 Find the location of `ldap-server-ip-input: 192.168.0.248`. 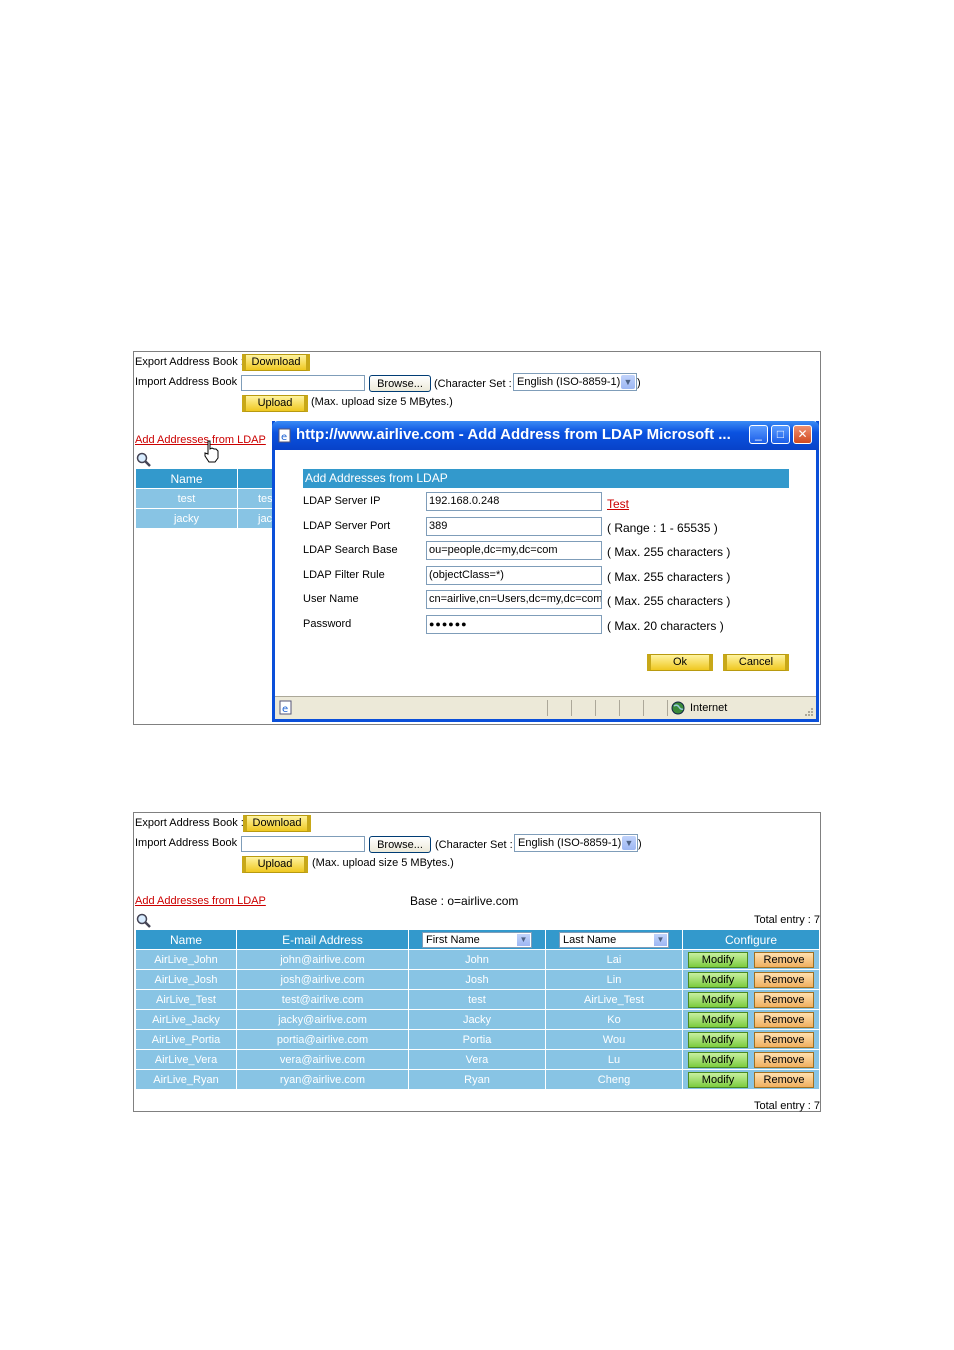

ldap-server-ip-input: 192.168.0.248 is located at coordinates (514, 501).